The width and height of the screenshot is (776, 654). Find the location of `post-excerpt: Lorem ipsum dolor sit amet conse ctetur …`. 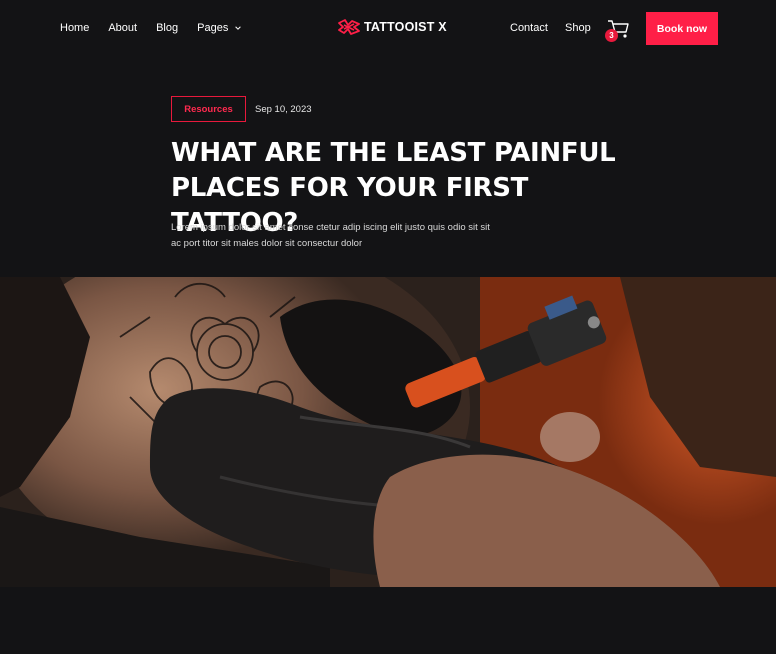

post-excerpt: Lorem ipsum dolor sit amet conse ctetur … is located at coordinates (330, 235).